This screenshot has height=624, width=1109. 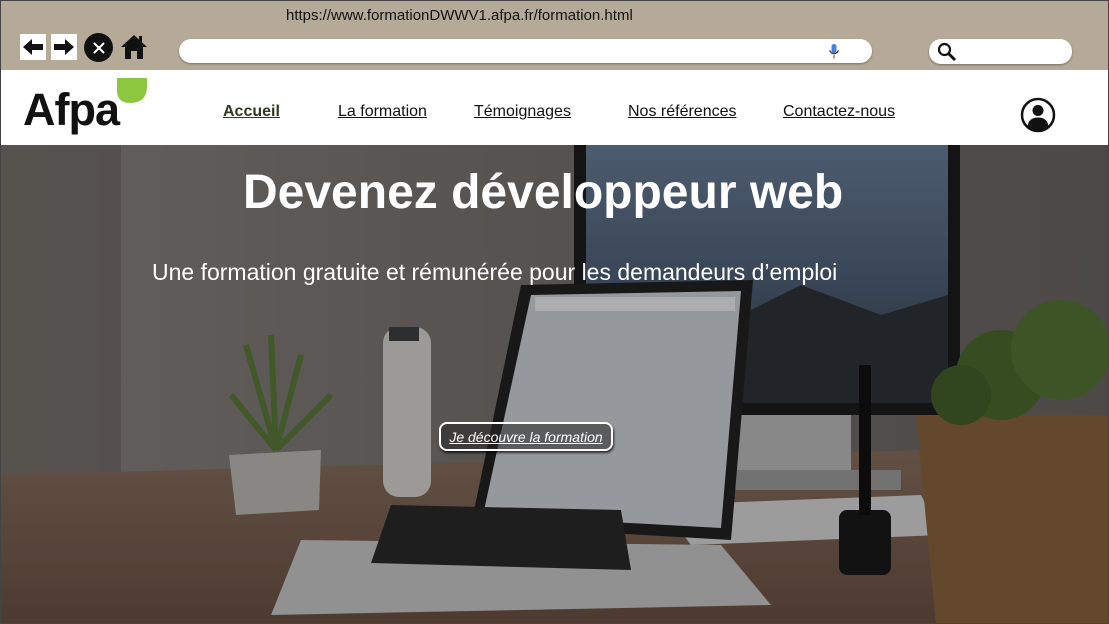 What do you see at coordinates (543, 192) in the screenshot?
I see `hero-title-text: Devenez développeur web` at bounding box center [543, 192].